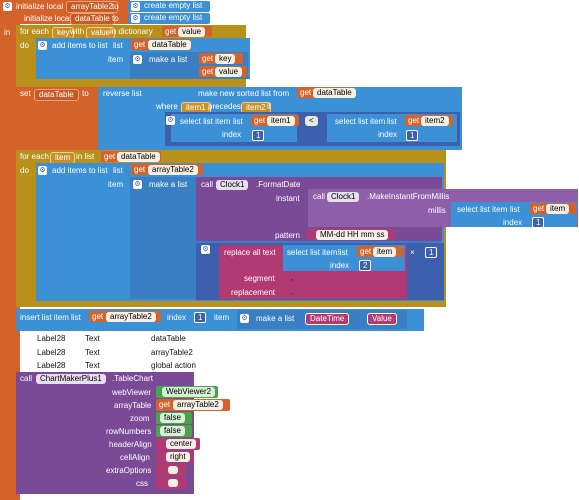 This screenshot has height=500, width=579. What do you see at coordinates (133, 405) in the screenshot?
I see `chart-arraytable: arrayTable` at bounding box center [133, 405].